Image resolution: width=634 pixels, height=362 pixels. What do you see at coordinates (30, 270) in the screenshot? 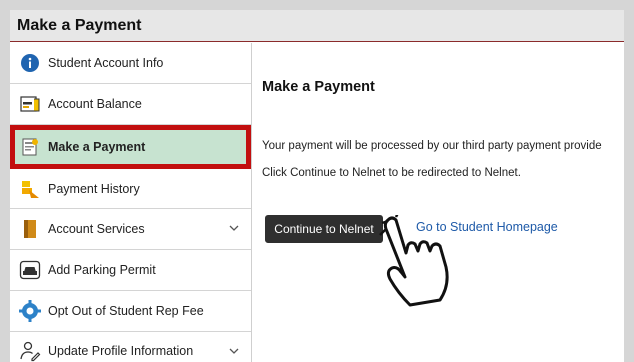
I see `car-icon` at bounding box center [30, 270].